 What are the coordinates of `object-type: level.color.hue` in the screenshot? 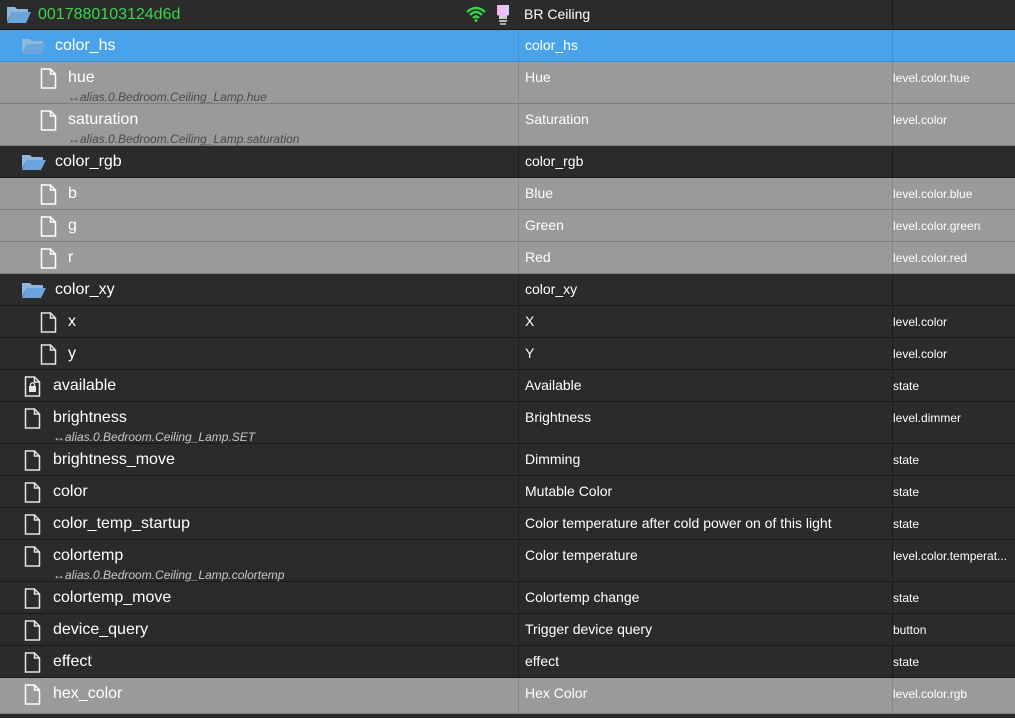 It's located at (931, 78).